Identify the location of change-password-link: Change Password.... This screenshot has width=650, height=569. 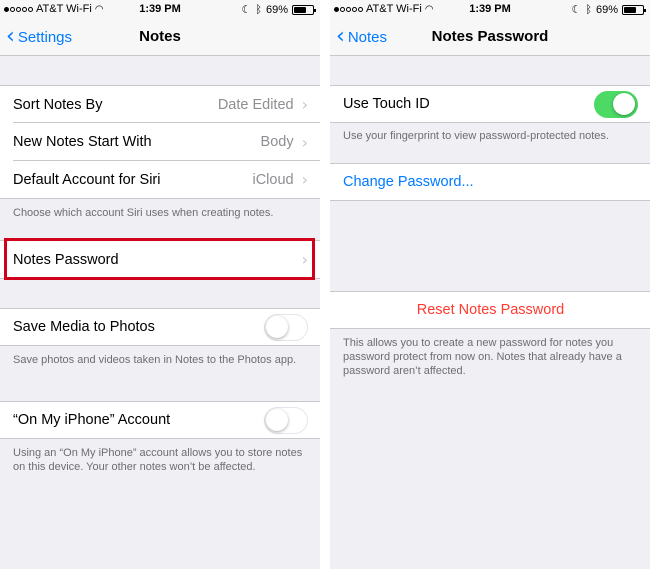
(408, 182).